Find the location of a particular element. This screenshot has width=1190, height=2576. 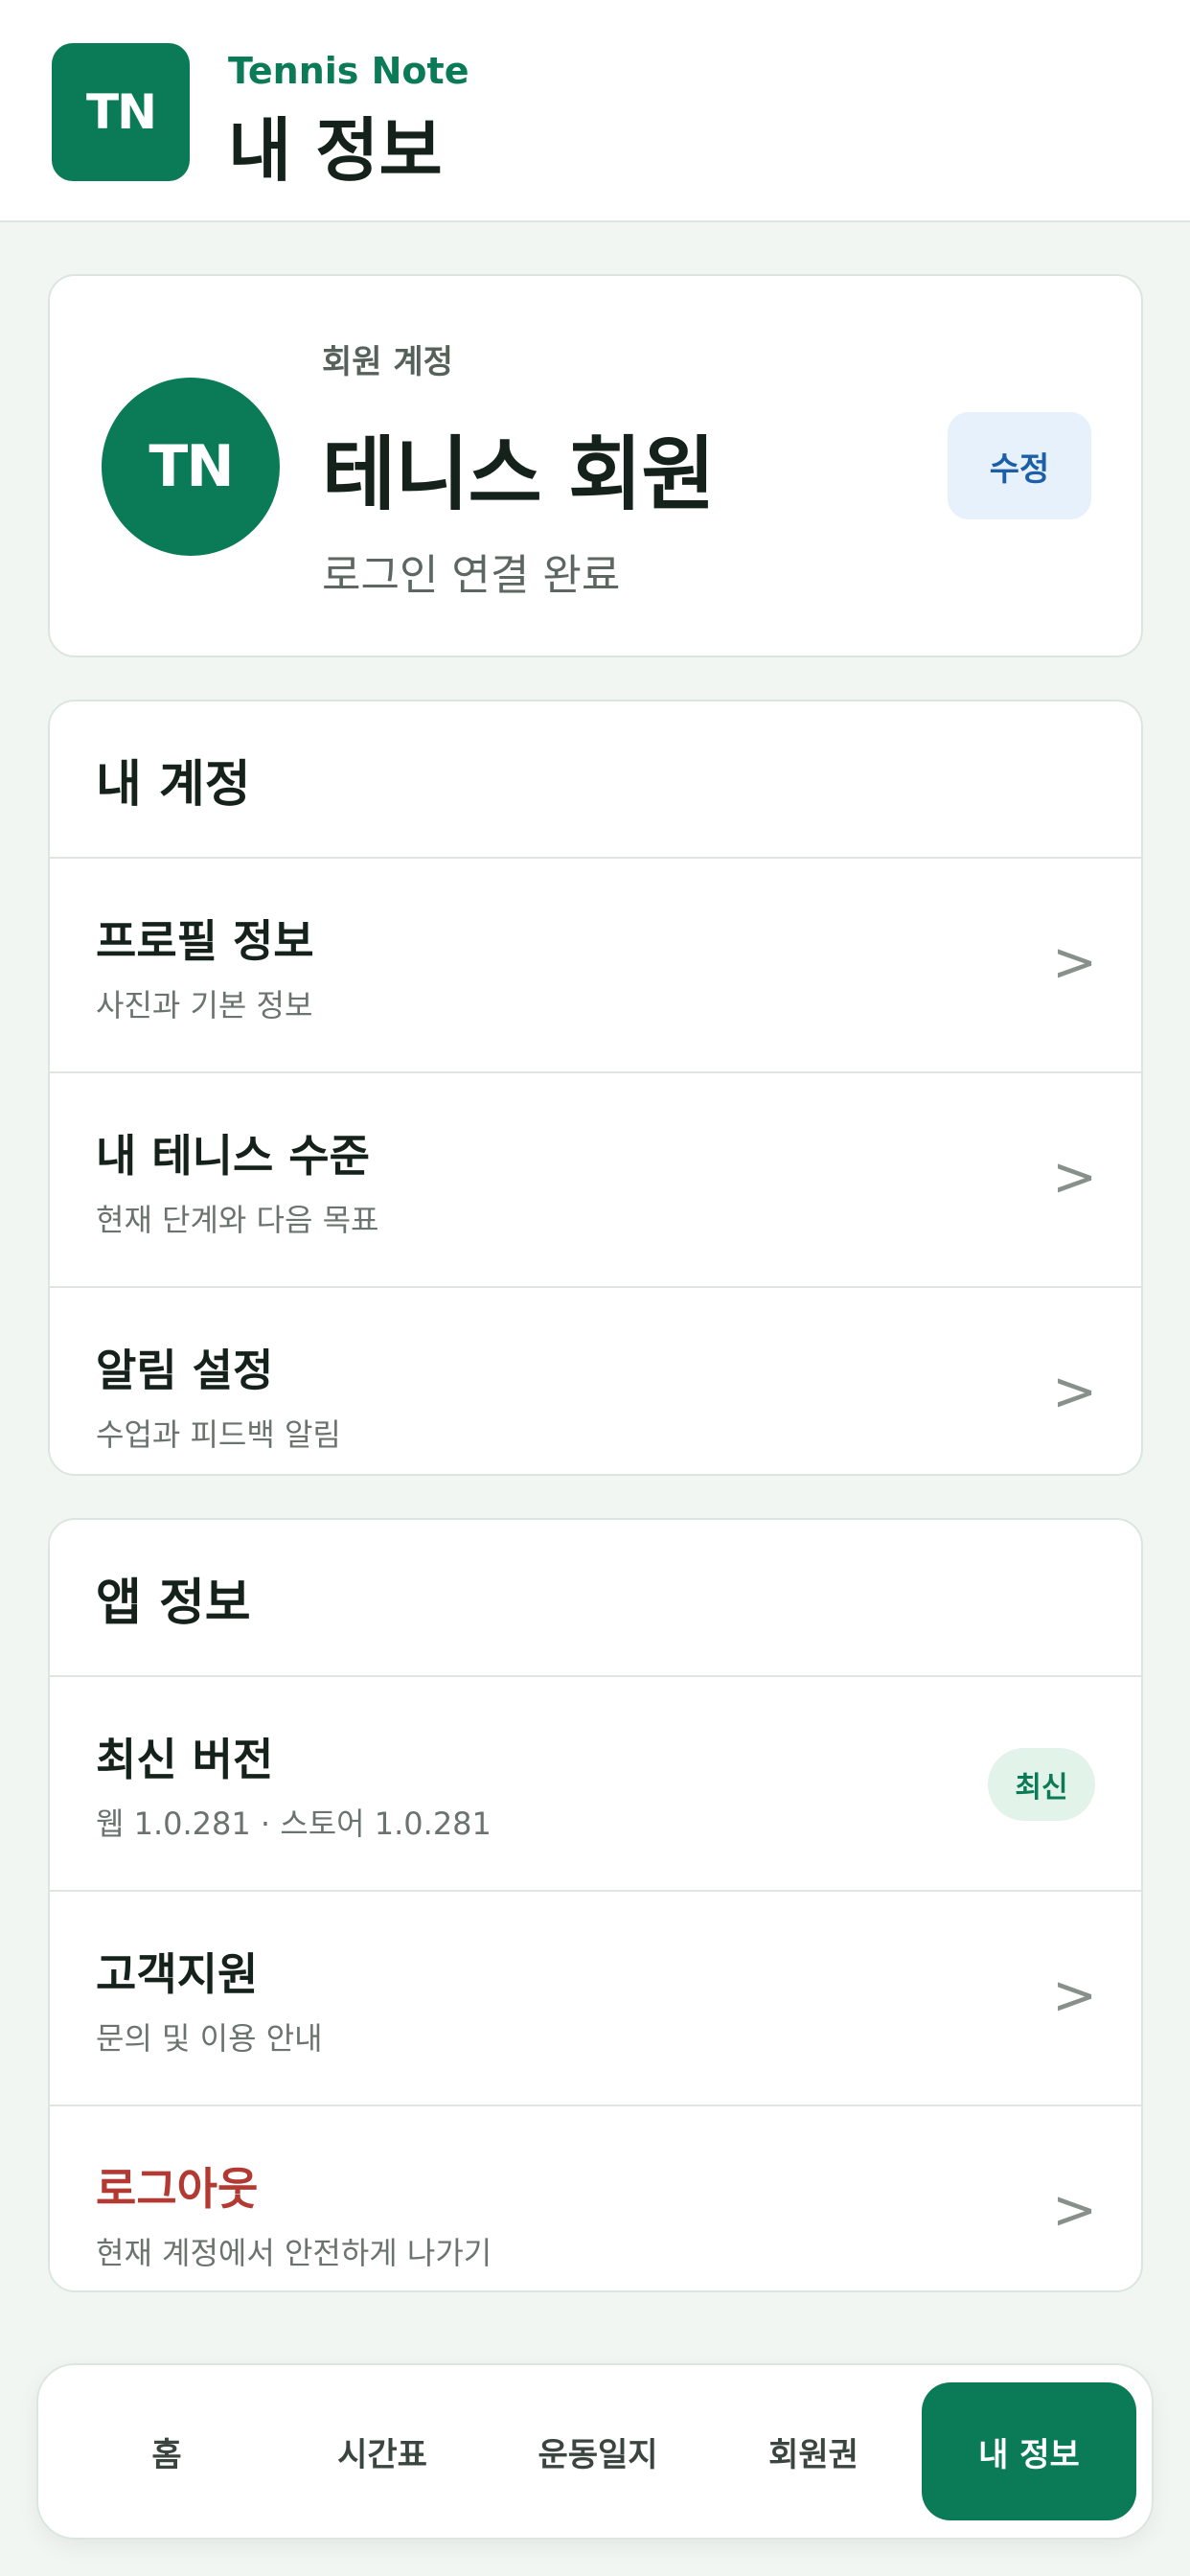

menu-item-subtitle: 현재 단계와 다음 목표 is located at coordinates (238, 1220).